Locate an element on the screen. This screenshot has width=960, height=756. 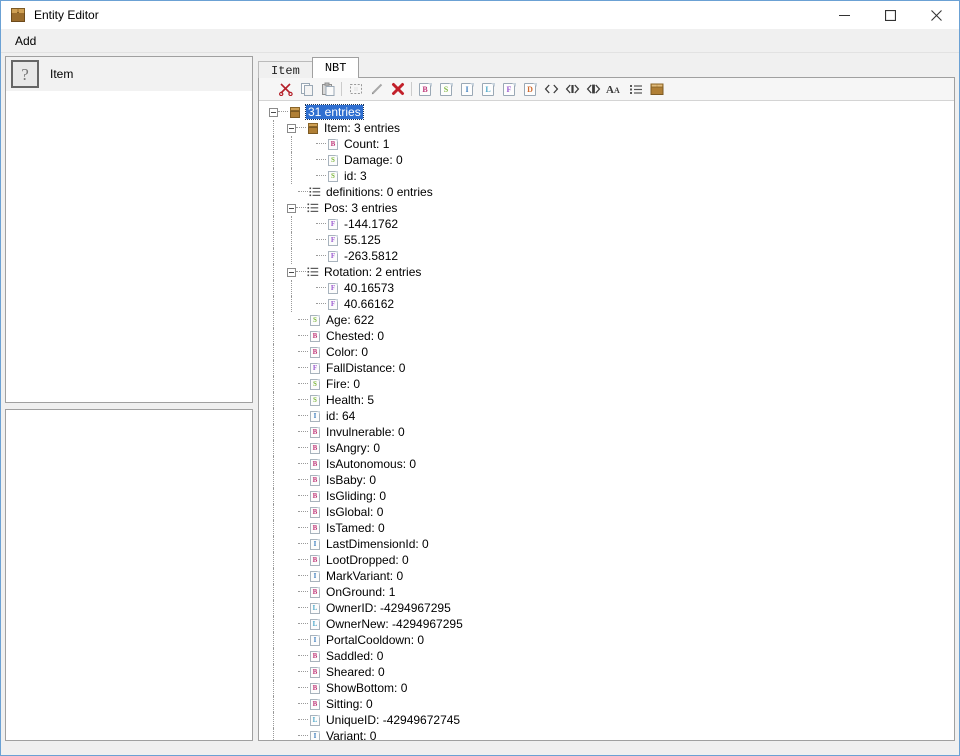
close-button is located at coordinates (936, 15).